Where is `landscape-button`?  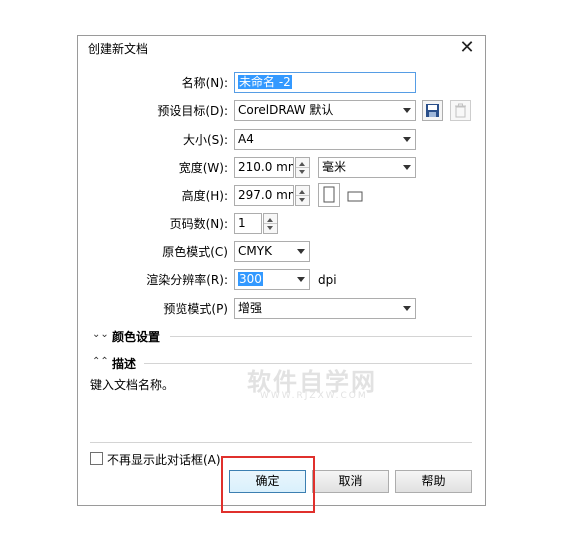 landscape-button is located at coordinates (357, 196).